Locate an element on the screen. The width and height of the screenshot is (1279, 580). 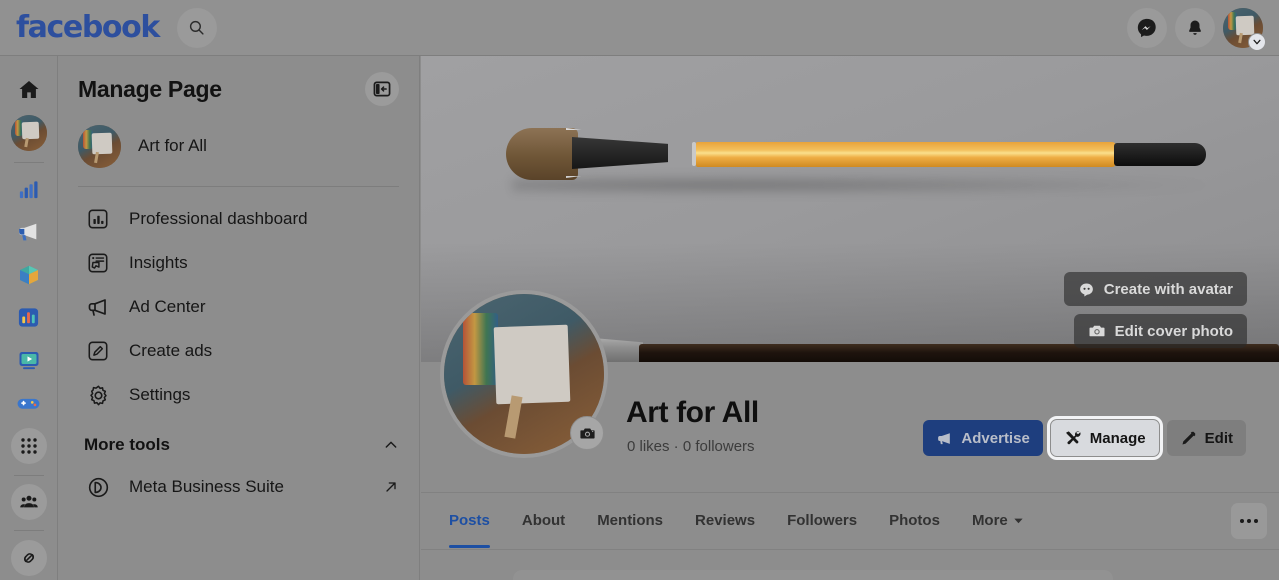
tab-photos: Photos is located at coordinates (914, 520).